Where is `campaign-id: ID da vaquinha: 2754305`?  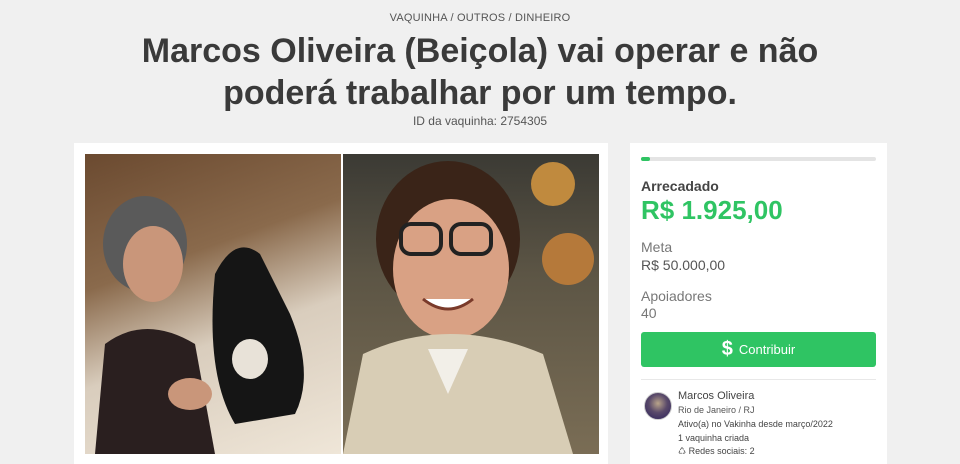
campaign-id: ID da vaquinha: 2754305 is located at coordinates (480, 121).